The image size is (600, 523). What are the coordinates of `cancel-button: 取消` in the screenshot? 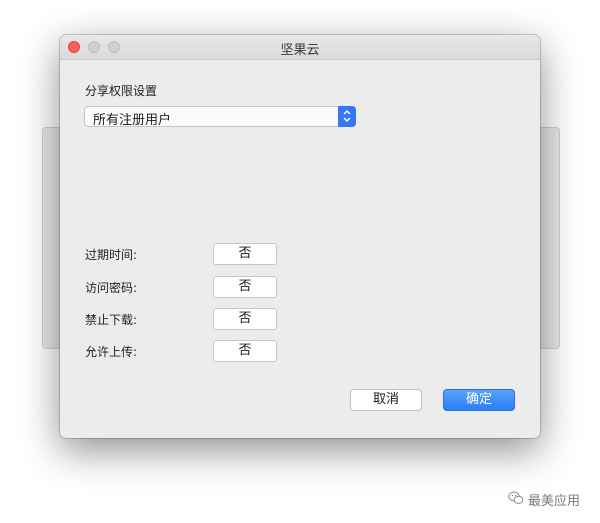 It's located at (386, 400).